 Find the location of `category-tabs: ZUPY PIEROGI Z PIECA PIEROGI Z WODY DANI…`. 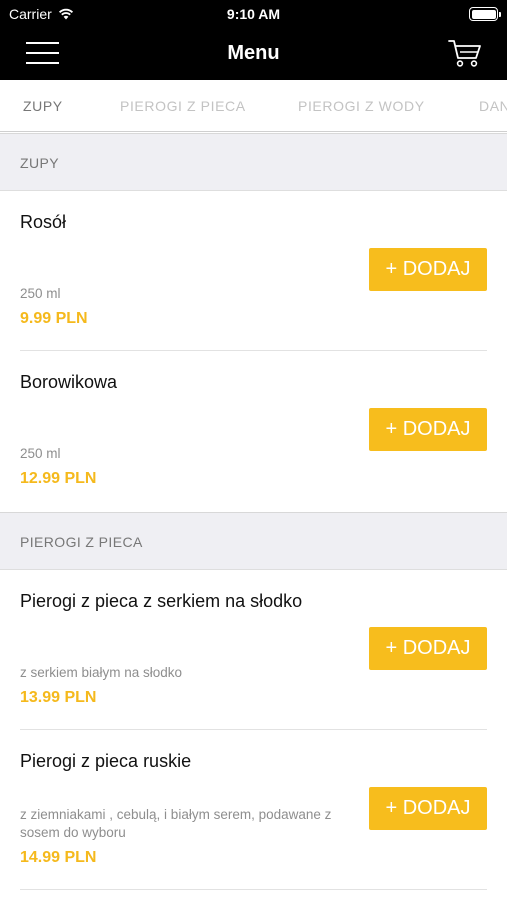

category-tabs: ZUPY PIEROGI Z PIECA PIEROGI Z WODY DANI… is located at coordinates (253, 106).